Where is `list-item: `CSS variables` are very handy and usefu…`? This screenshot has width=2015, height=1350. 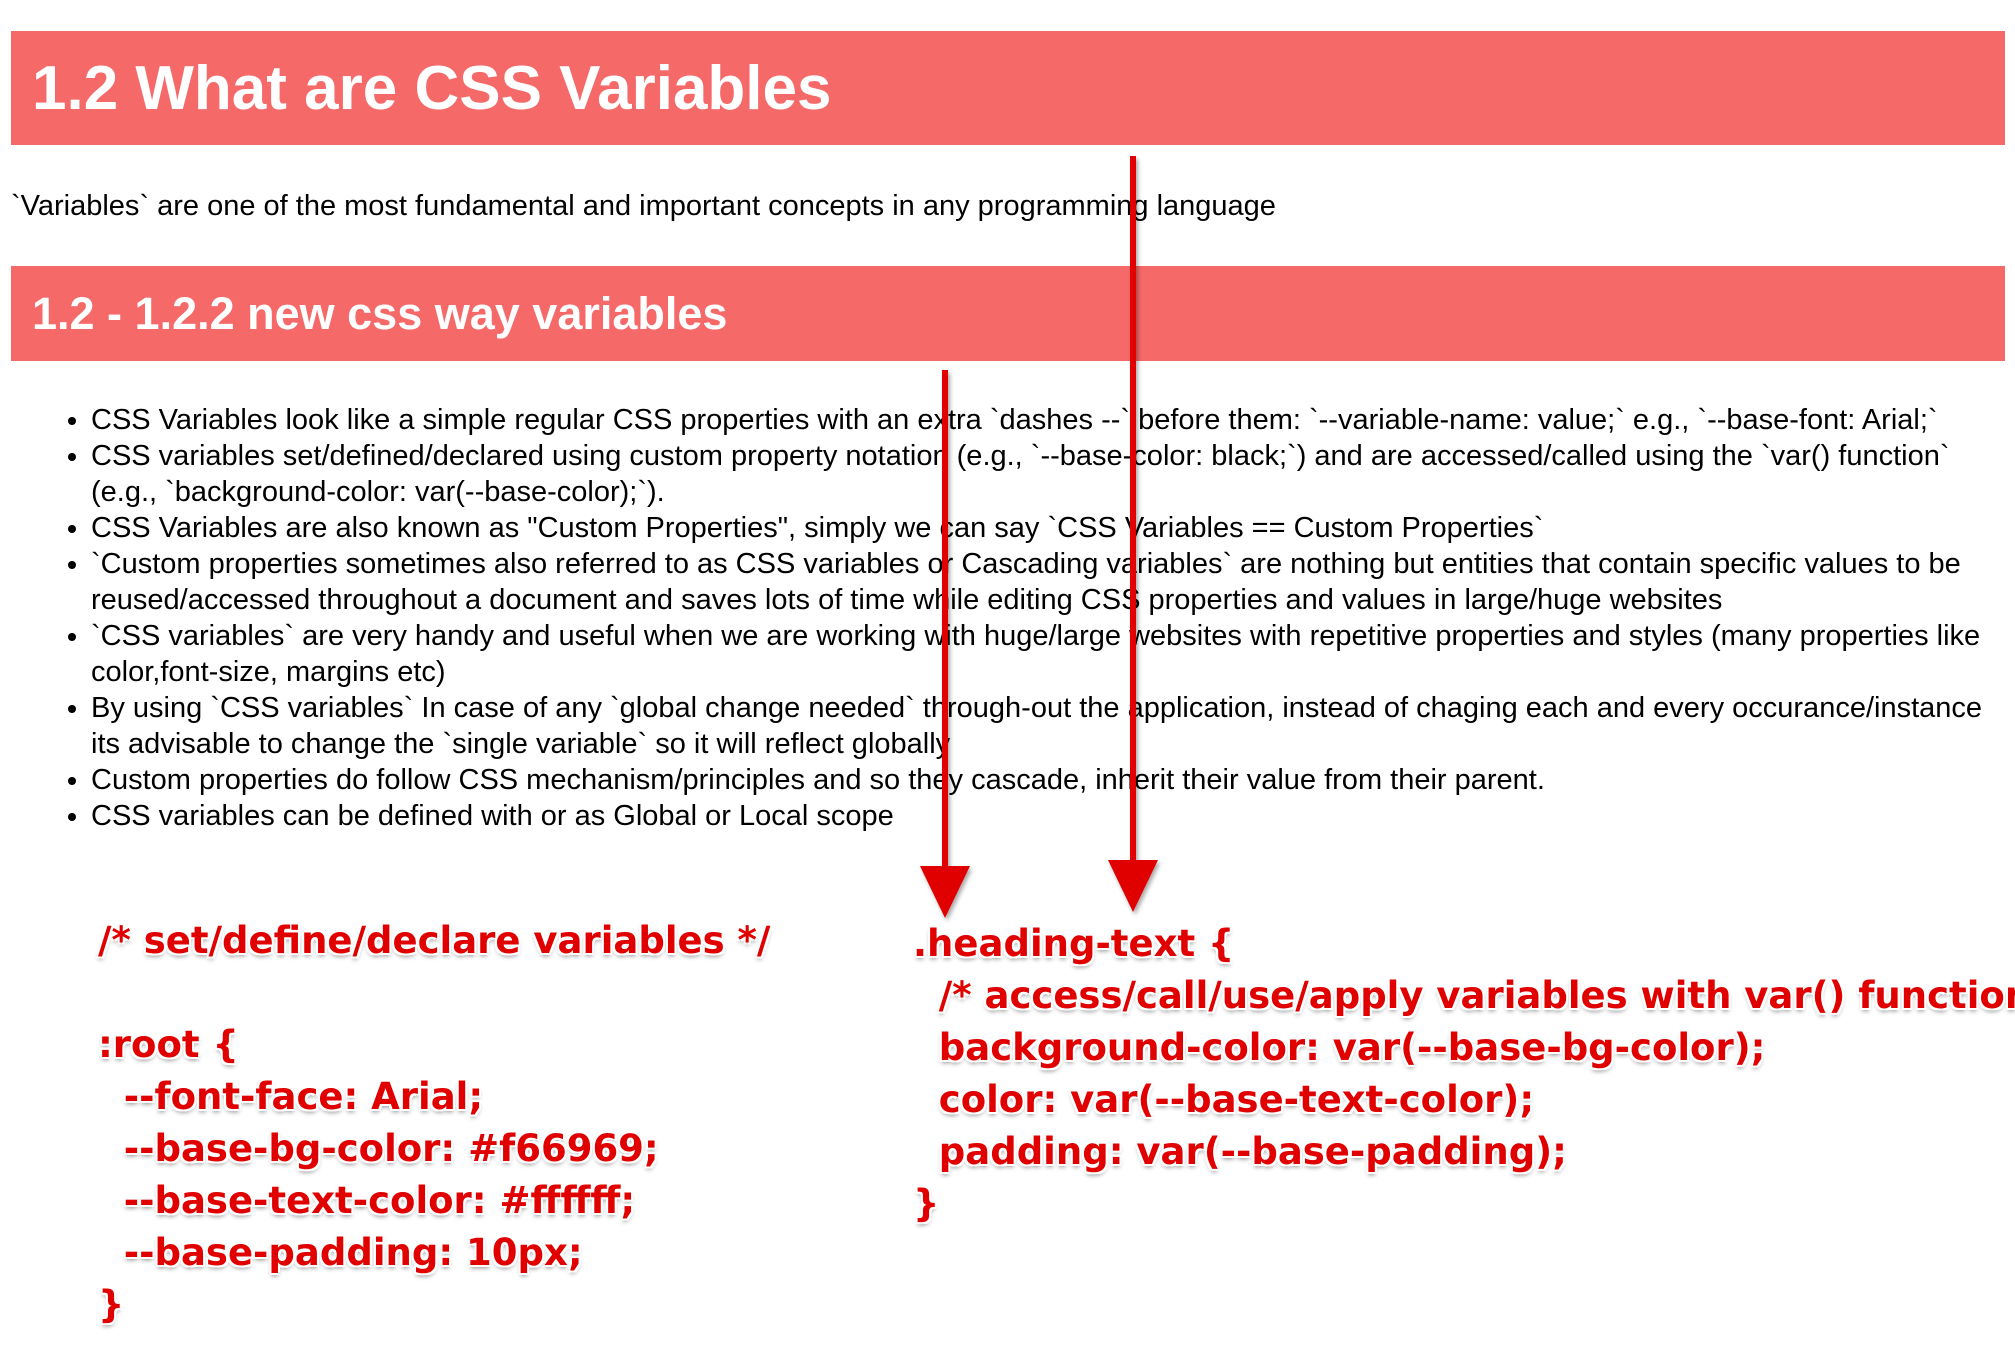
list-item: `CSS variables` are very handy and usefu… is located at coordinates (1040, 654).